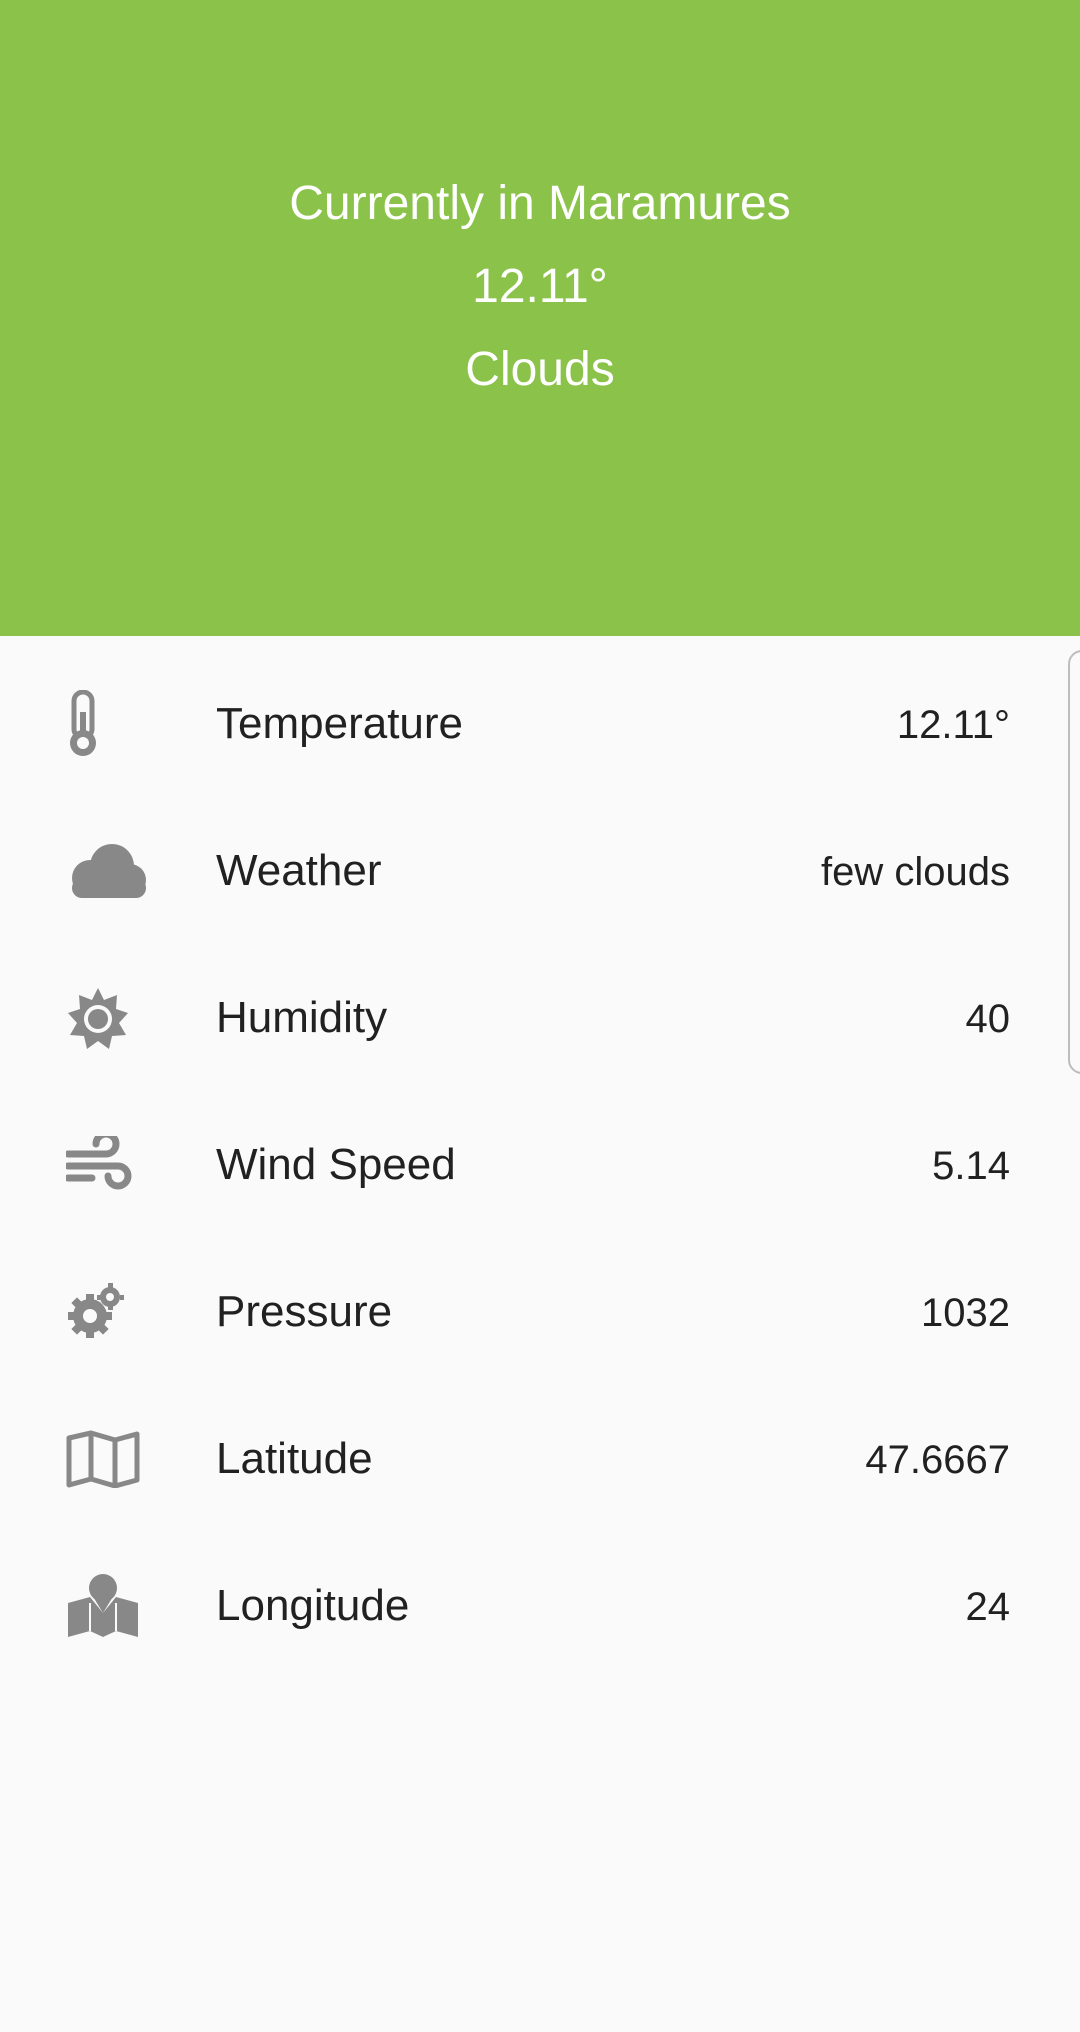 This screenshot has width=1080, height=2032. Describe the element at coordinates (107, 1018) in the screenshot. I see `sun-icon` at that location.